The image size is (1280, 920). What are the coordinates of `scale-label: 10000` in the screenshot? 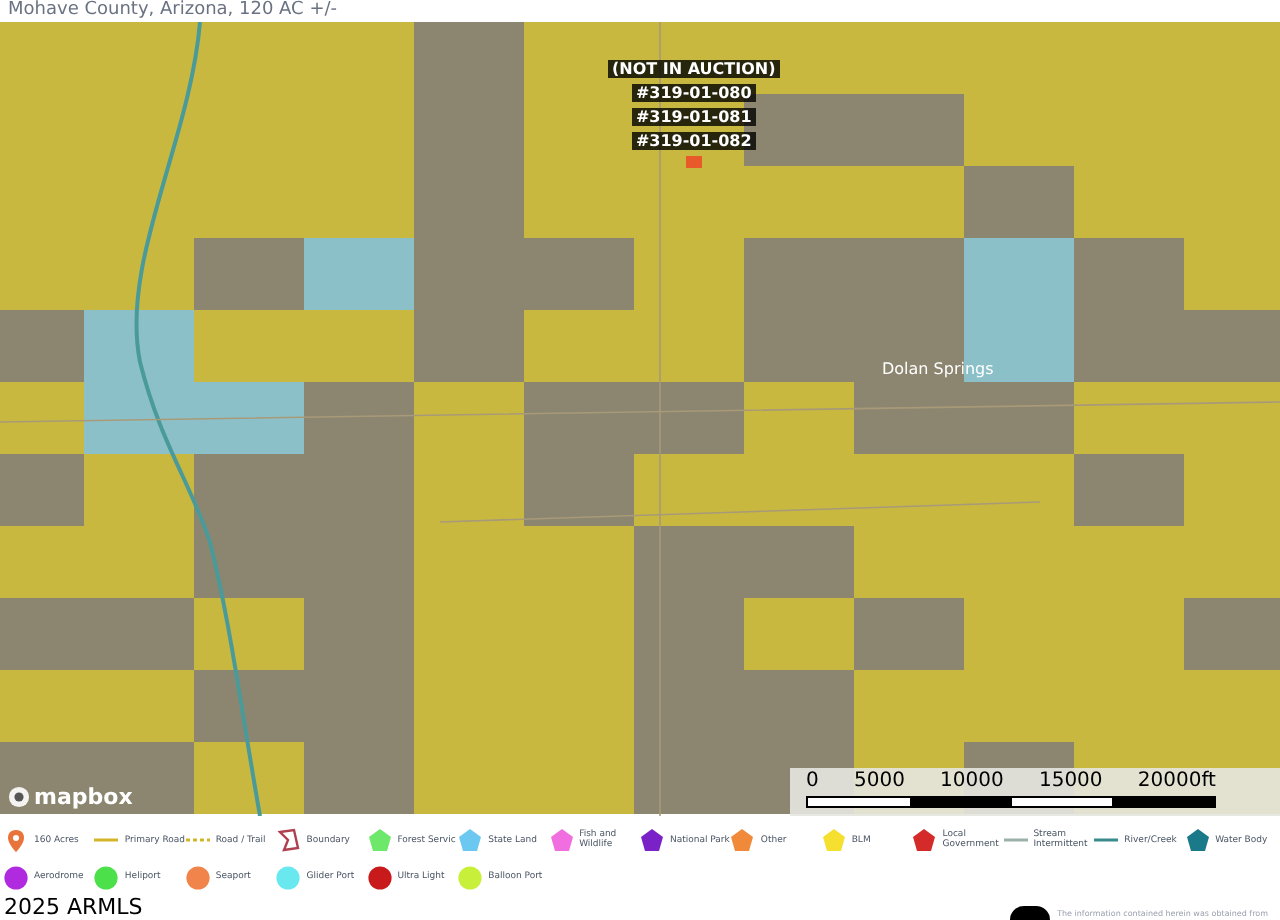 It's located at (972, 782).